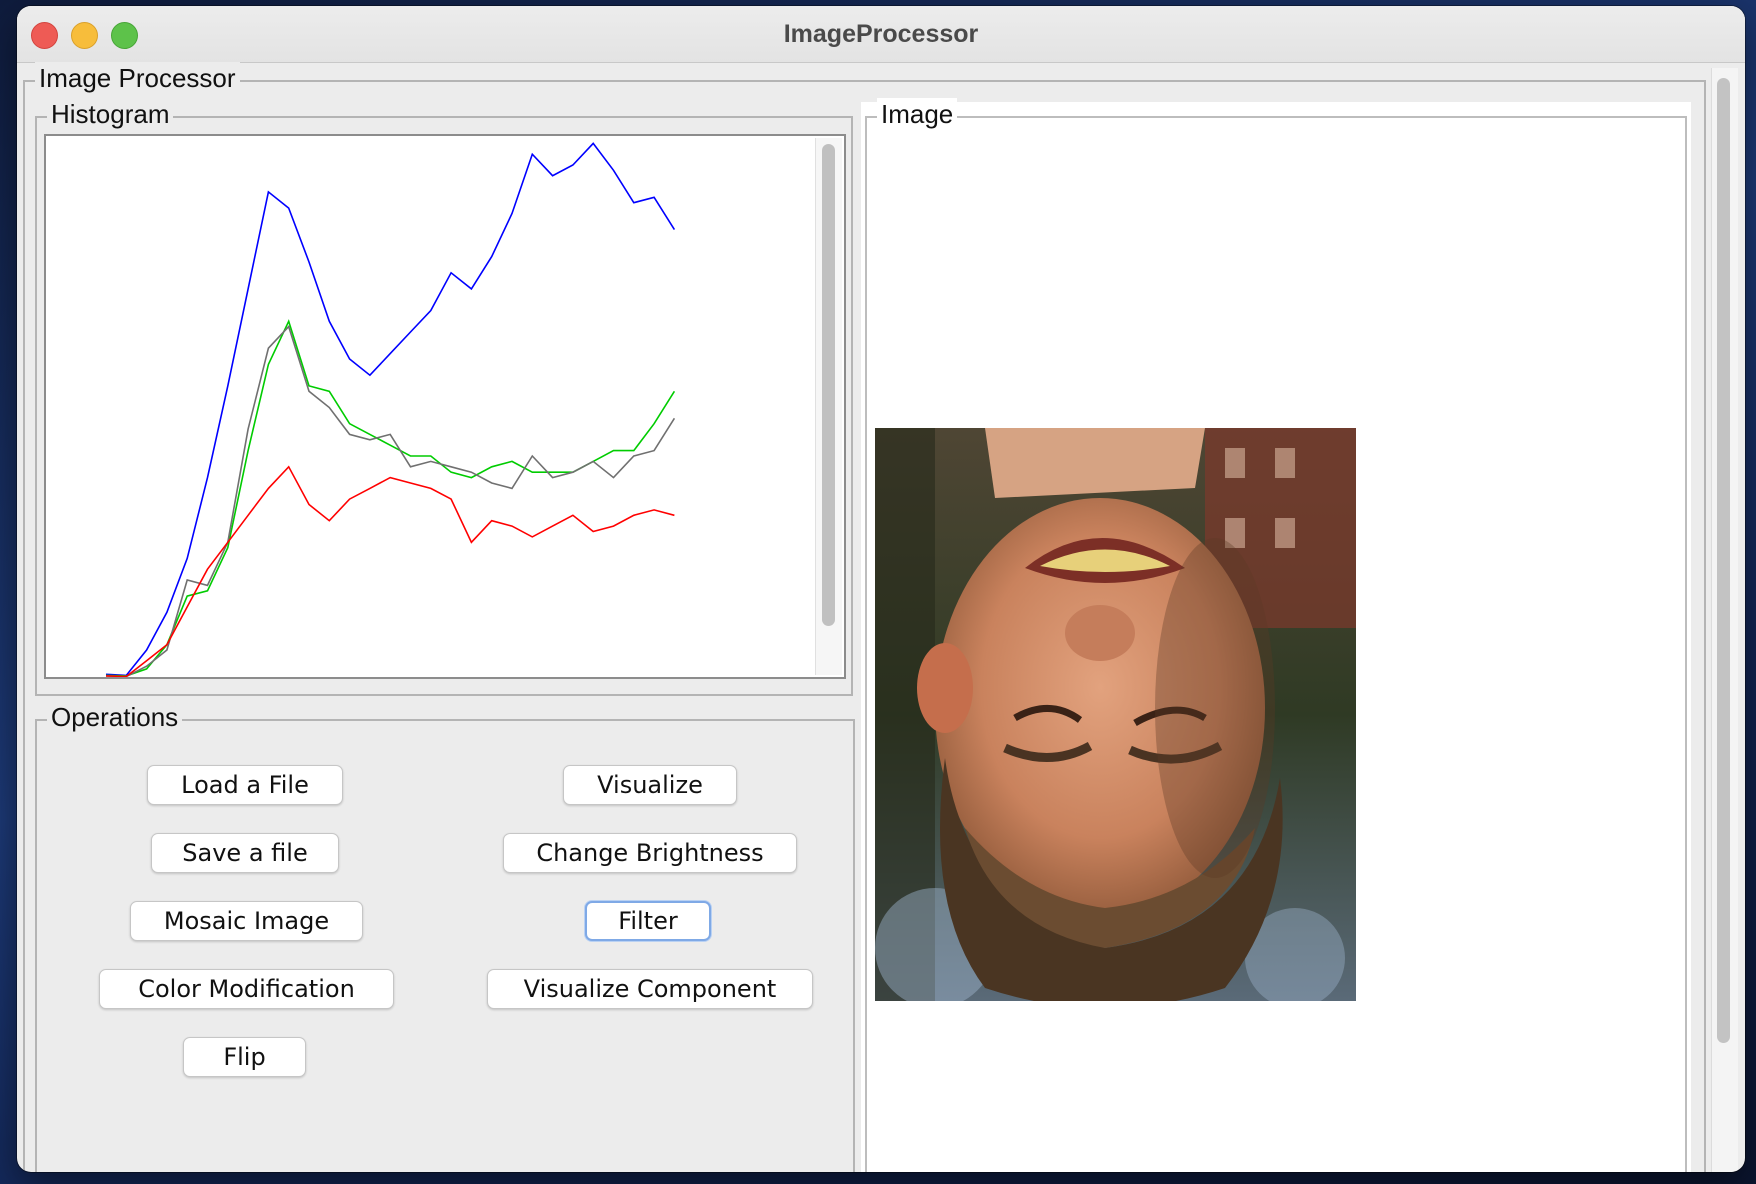  Describe the element at coordinates (245, 853) in the screenshot. I see `save-file-button: Save a file` at that location.